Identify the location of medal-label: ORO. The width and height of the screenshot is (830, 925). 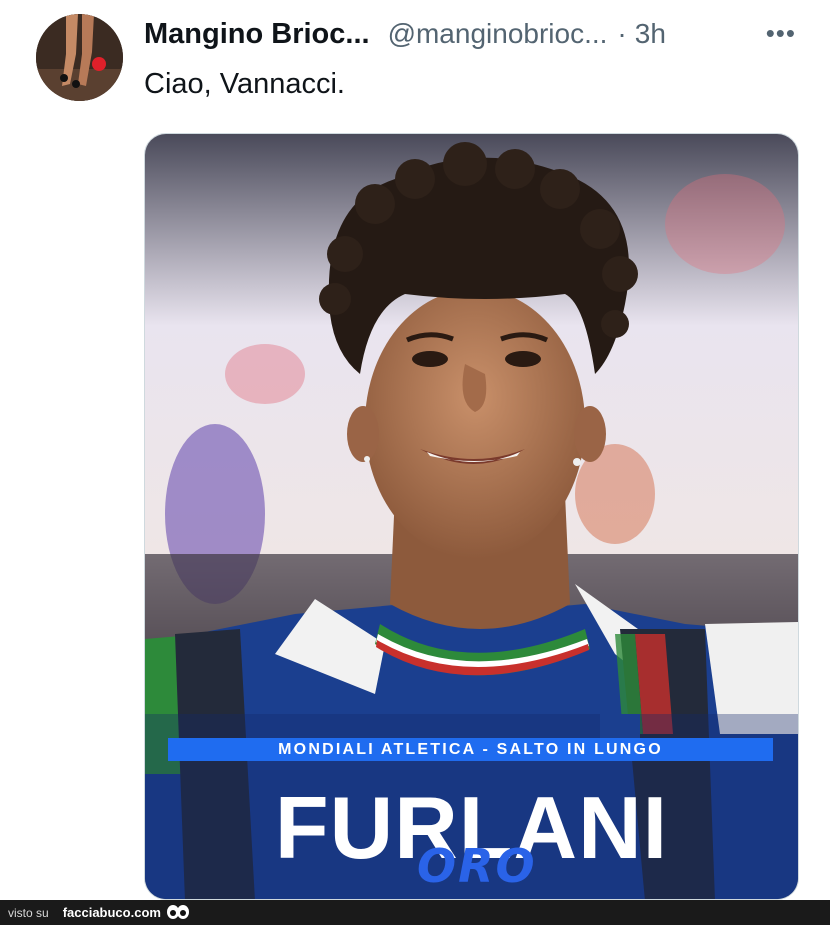
(477, 866).